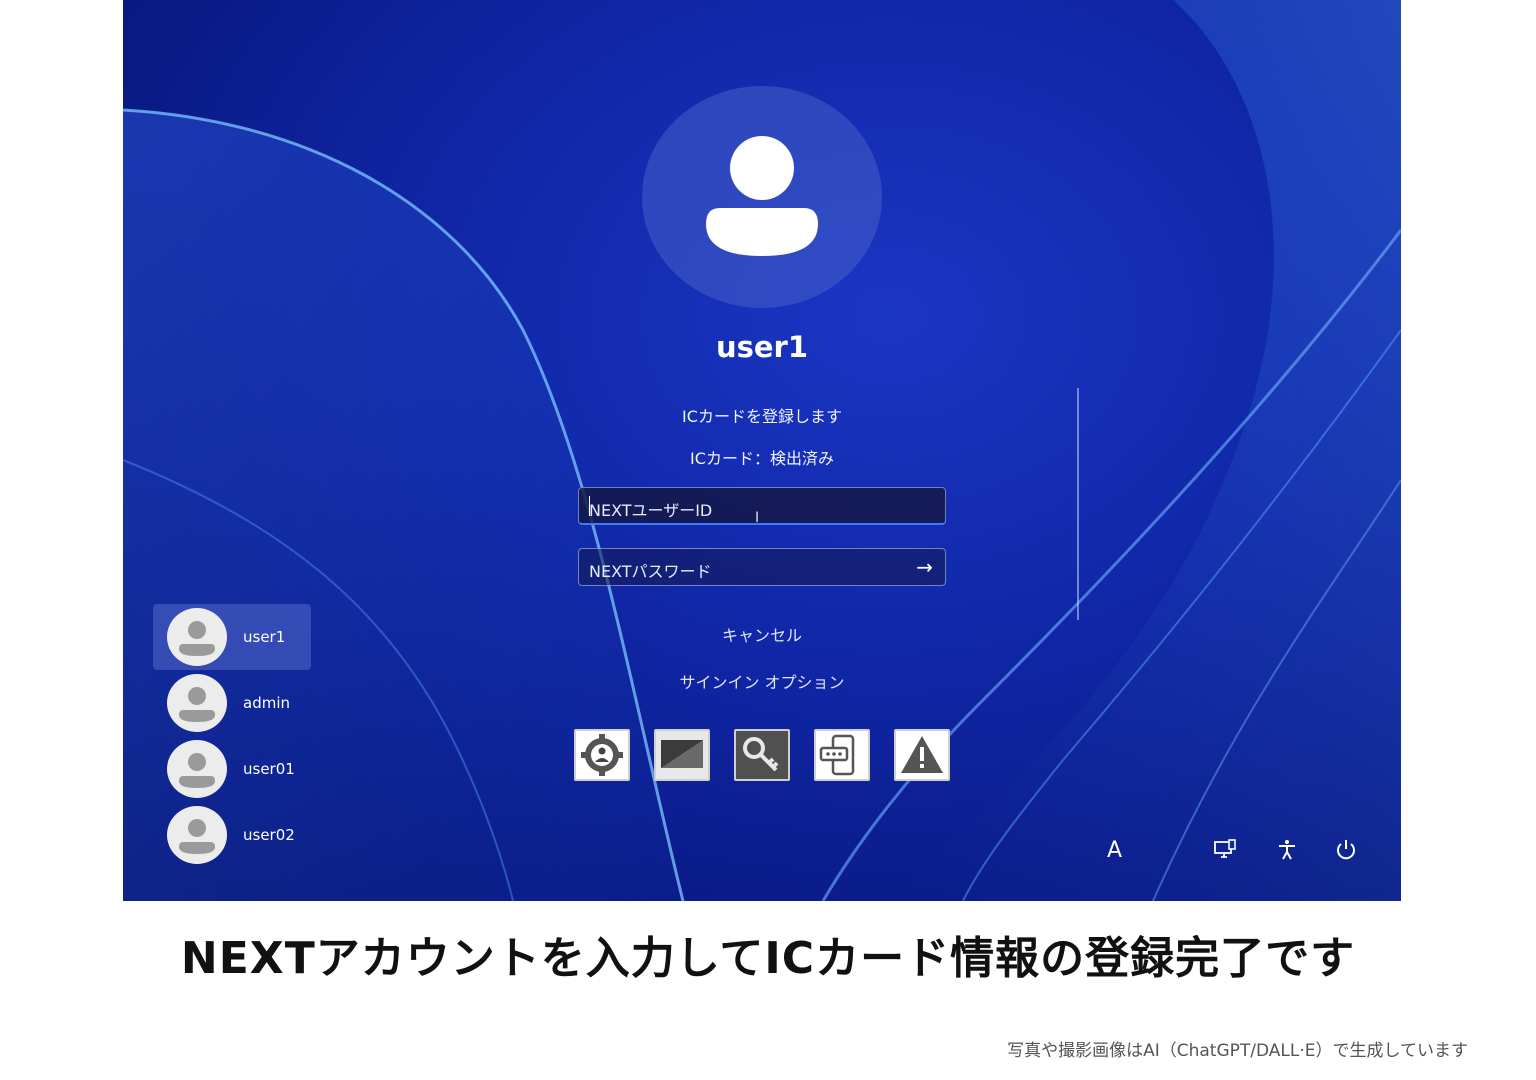 This screenshot has width=1536, height=1080. I want to click on user-list-item: admin, so click(232, 703).